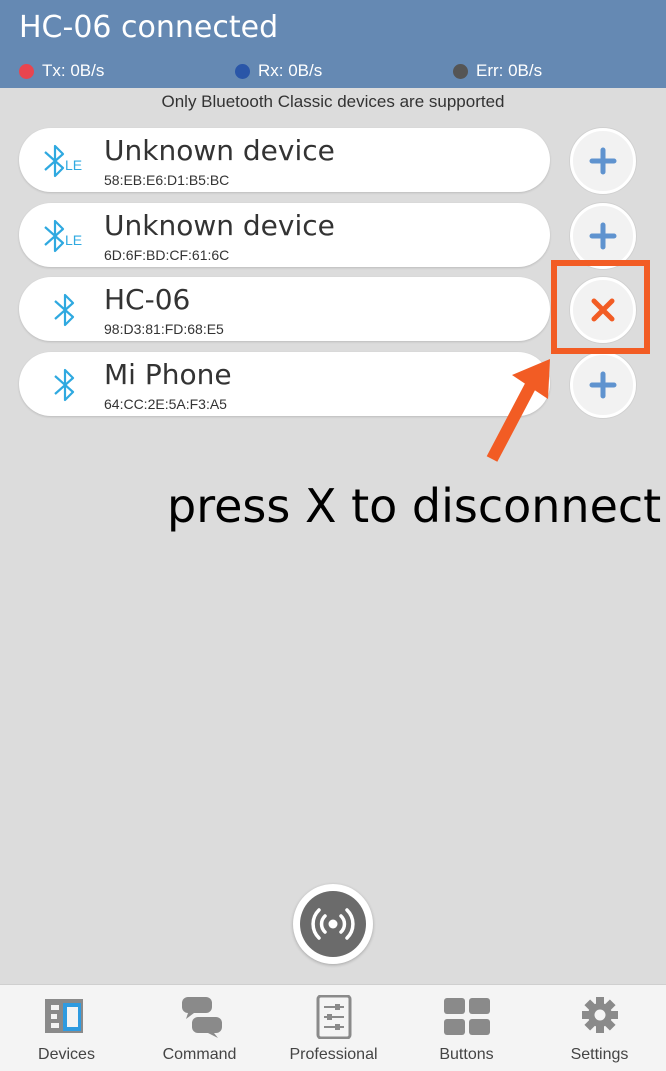 Image resolution: width=666 pixels, height=1071 pixels. I want to click on tab-buttons: Buttons, so click(466, 1028).